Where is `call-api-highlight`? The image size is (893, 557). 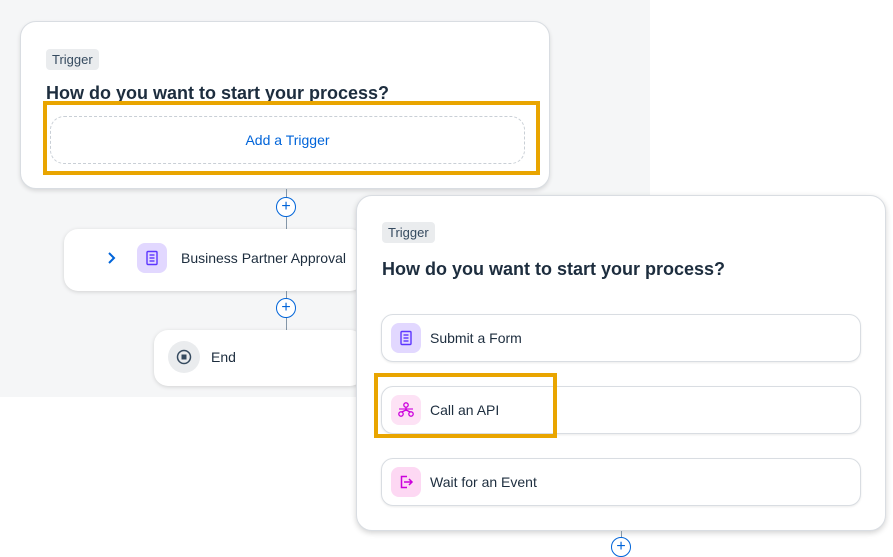 call-api-highlight is located at coordinates (465, 405).